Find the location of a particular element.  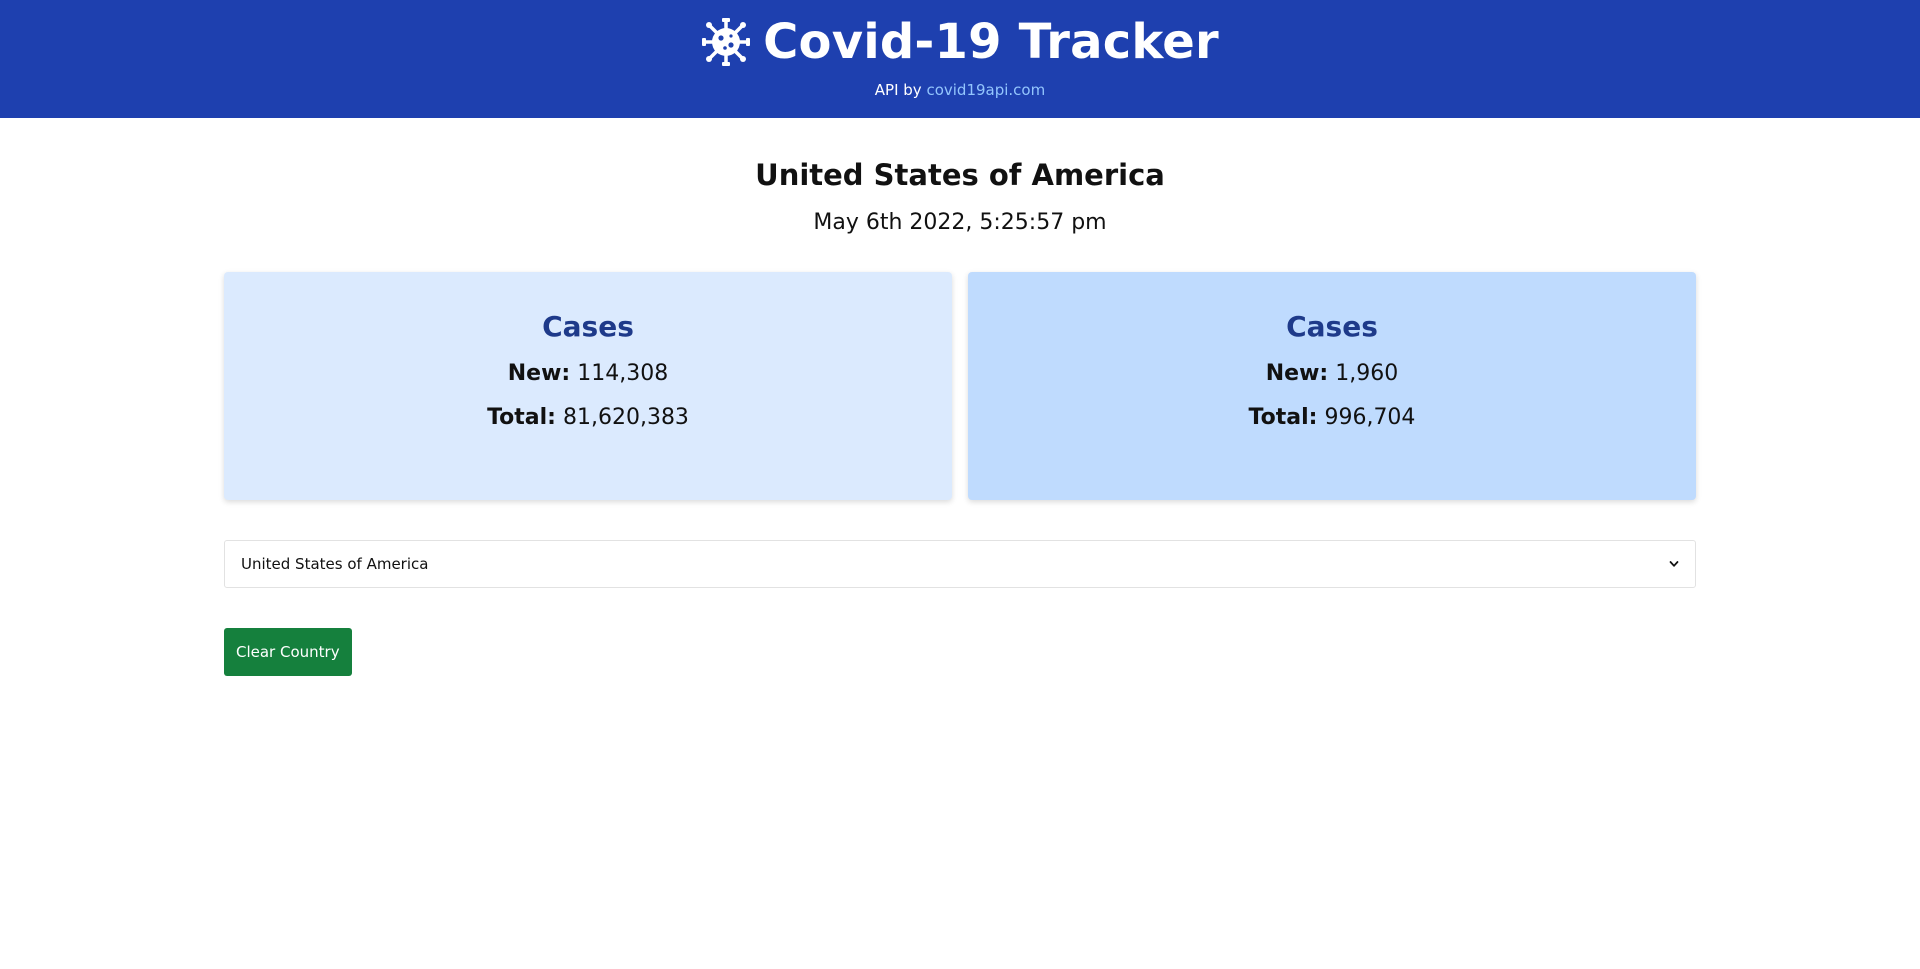

stats-card-right: Cases New: 1,960 Total: 996,704 is located at coordinates (1332, 386).